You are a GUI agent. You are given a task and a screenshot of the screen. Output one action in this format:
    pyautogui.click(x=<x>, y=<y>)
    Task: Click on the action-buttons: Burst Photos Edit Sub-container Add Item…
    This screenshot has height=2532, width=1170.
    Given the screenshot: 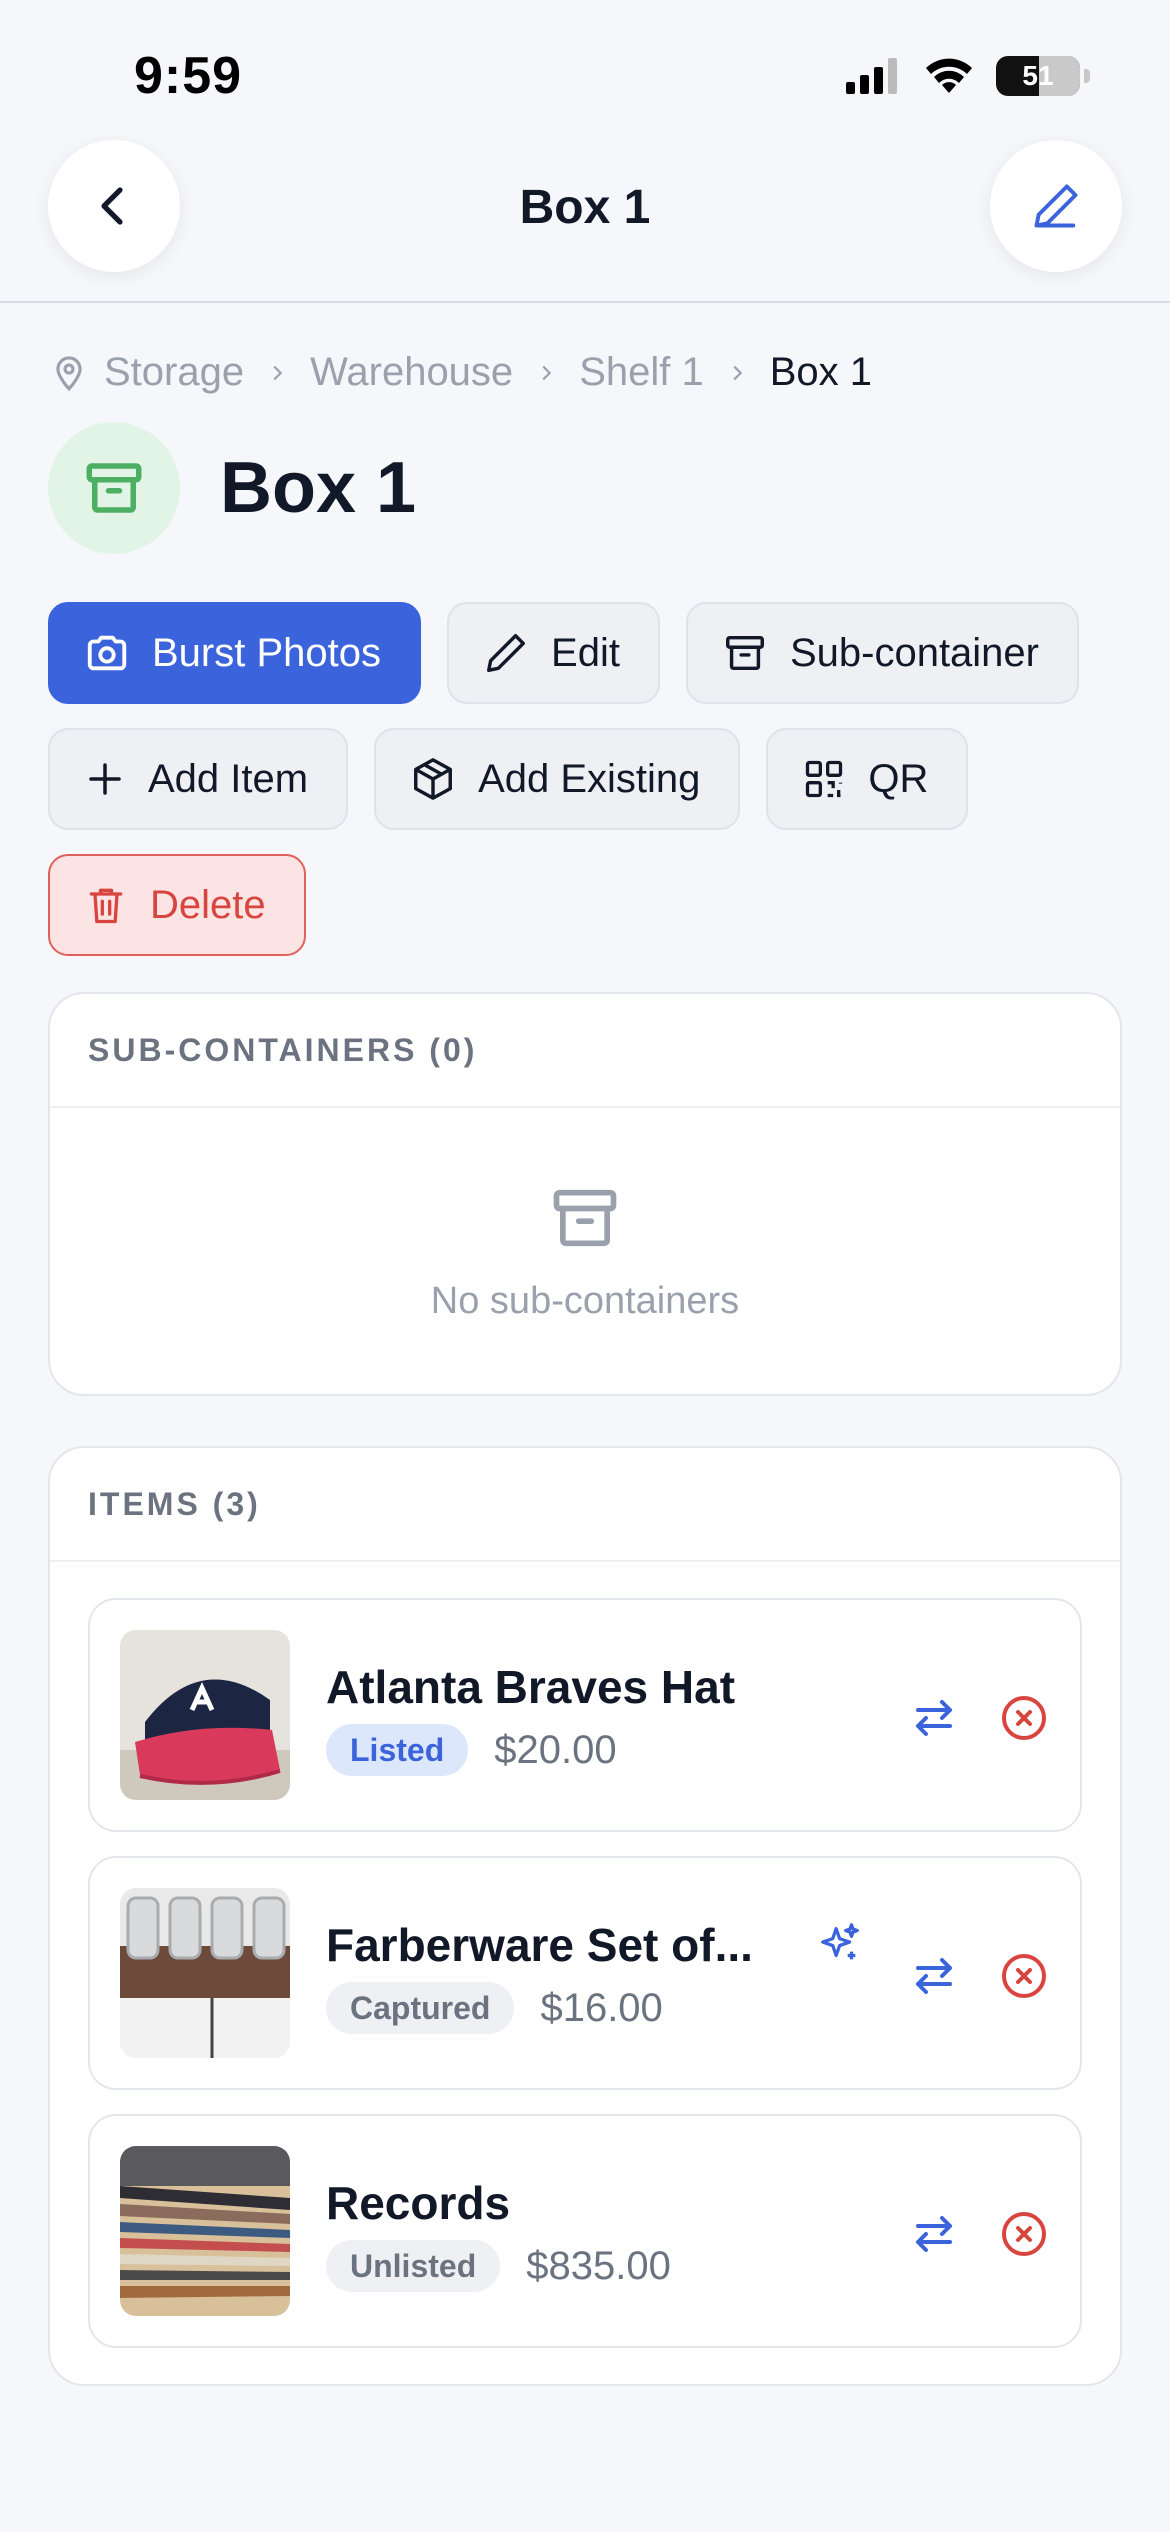 What is the action you would take?
    pyautogui.click(x=588, y=791)
    